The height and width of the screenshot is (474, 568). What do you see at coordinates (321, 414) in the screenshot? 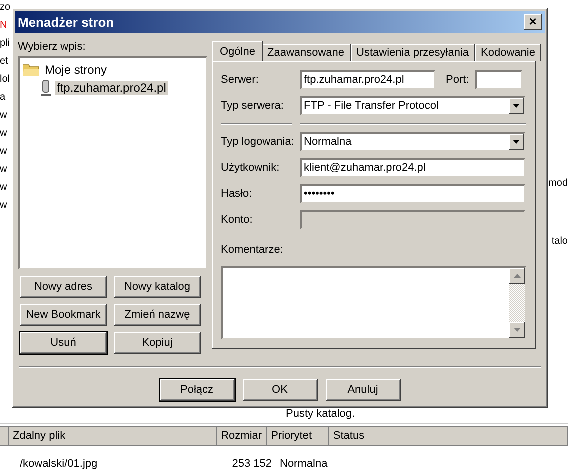
I see `status-text: Pusty katalog.` at bounding box center [321, 414].